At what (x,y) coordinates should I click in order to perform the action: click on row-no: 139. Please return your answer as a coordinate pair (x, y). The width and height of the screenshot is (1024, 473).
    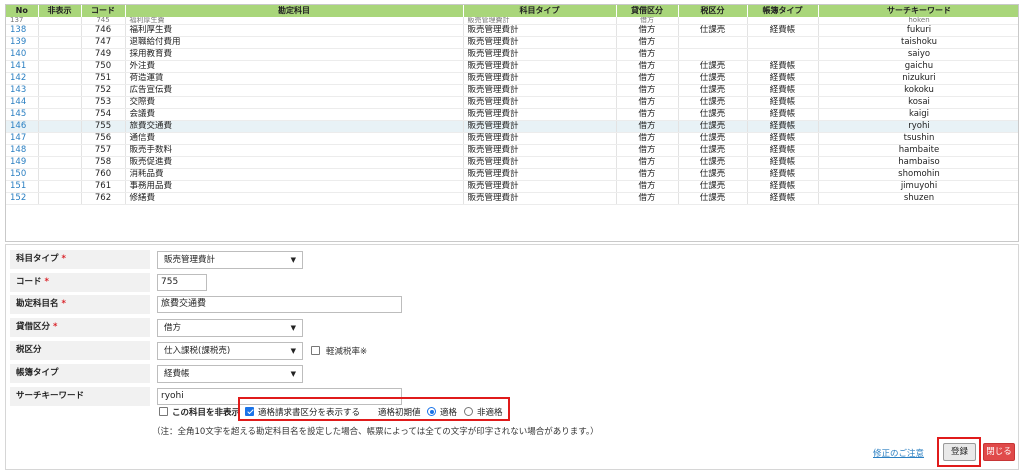
    Looking at the image, I should click on (22, 42).